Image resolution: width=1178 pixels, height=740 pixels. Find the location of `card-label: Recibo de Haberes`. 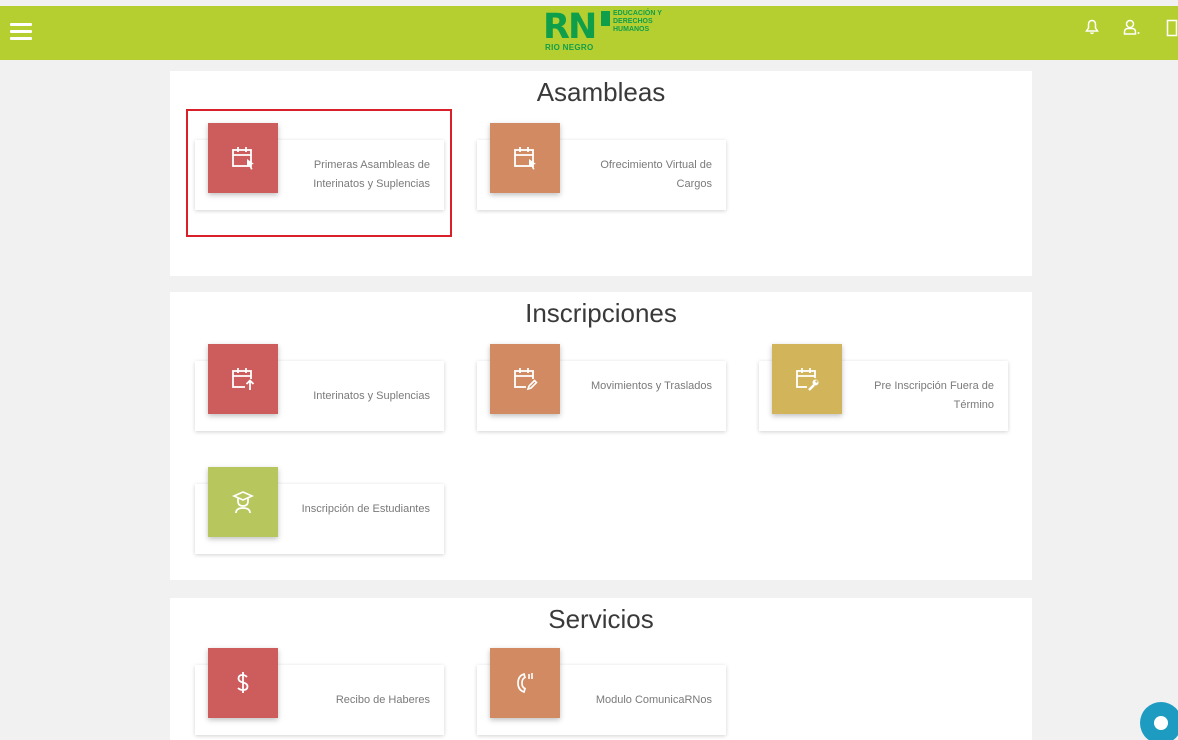

card-label: Recibo de Haberes is located at coordinates (382, 700).